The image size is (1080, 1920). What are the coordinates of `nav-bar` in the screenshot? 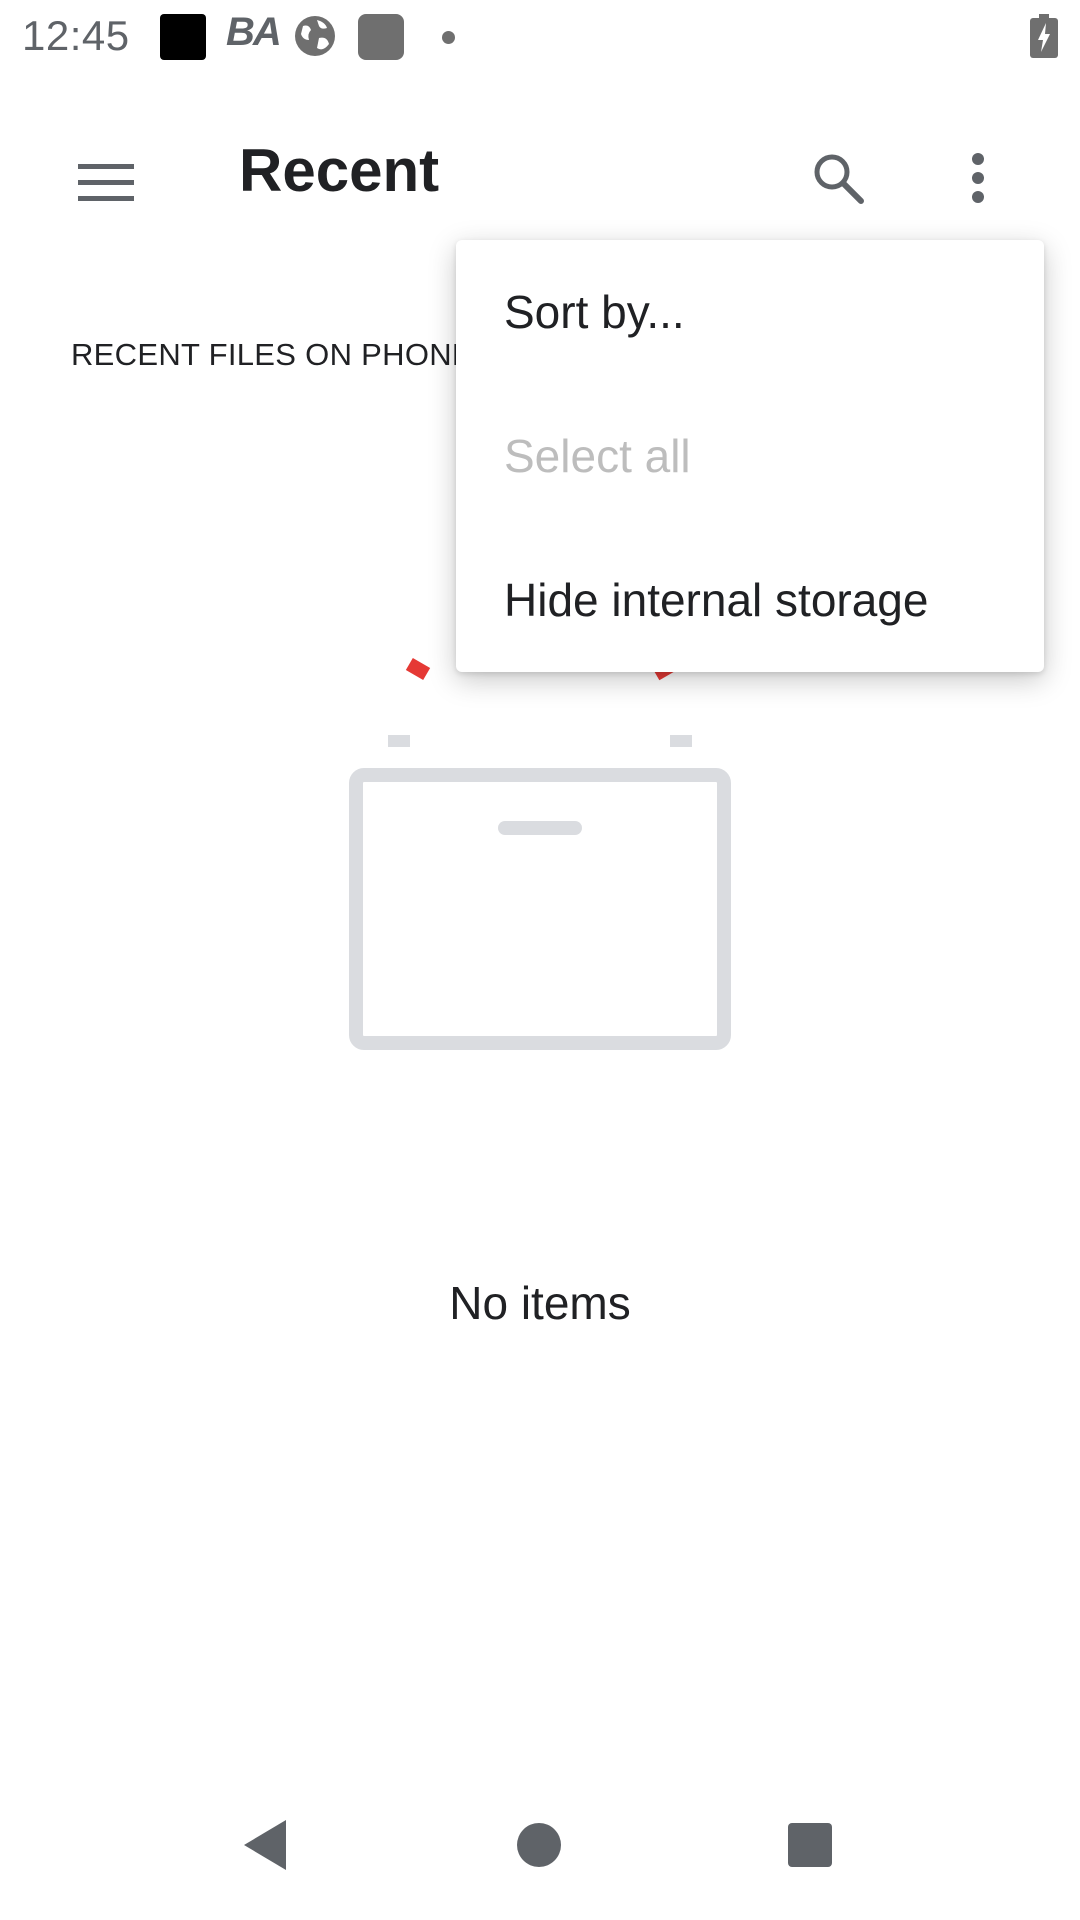 It's located at (540, 1850).